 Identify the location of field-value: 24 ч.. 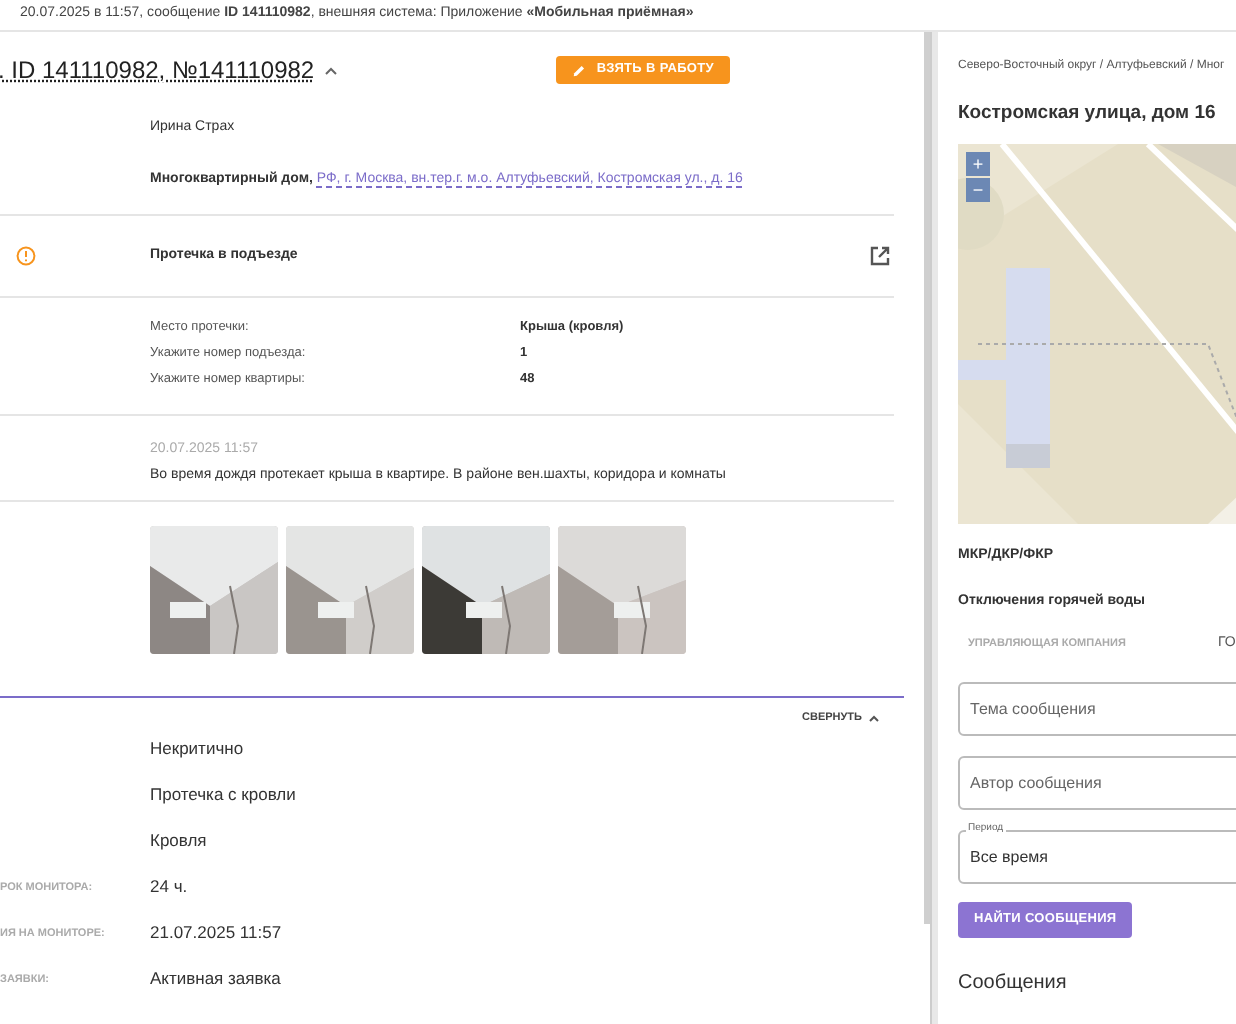
(169, 887).